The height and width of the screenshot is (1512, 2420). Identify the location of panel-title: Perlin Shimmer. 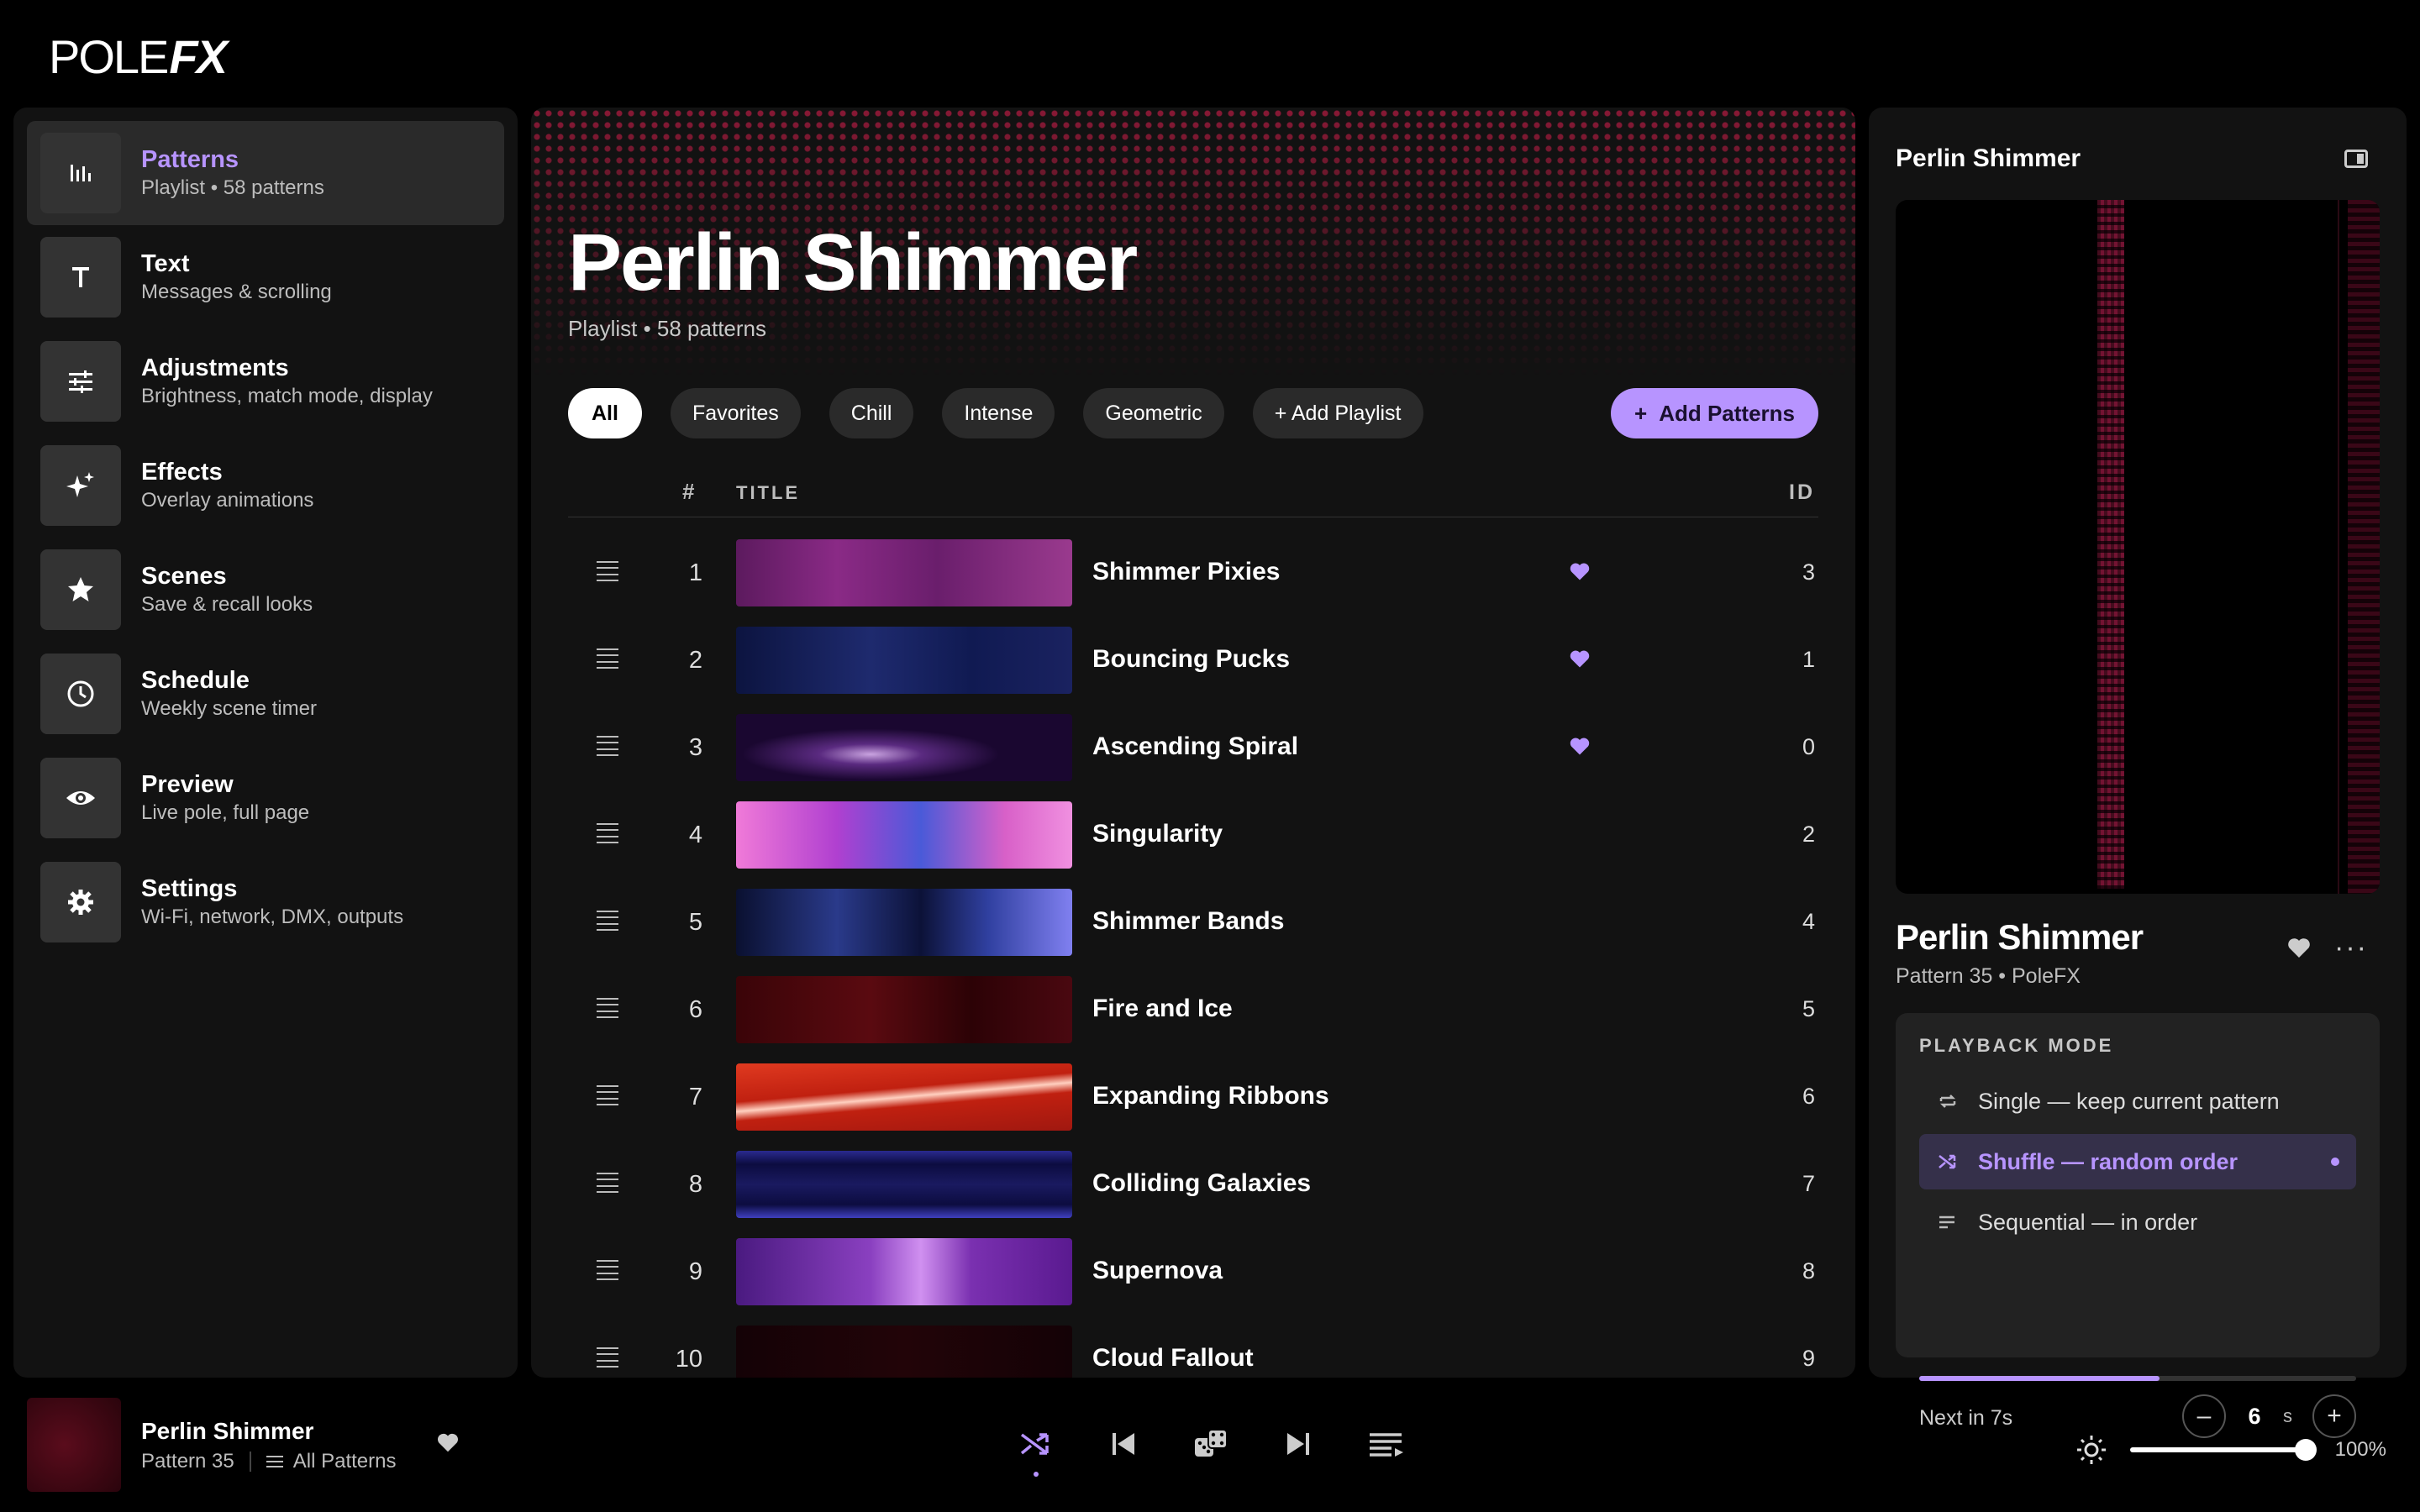
(1988, 158).